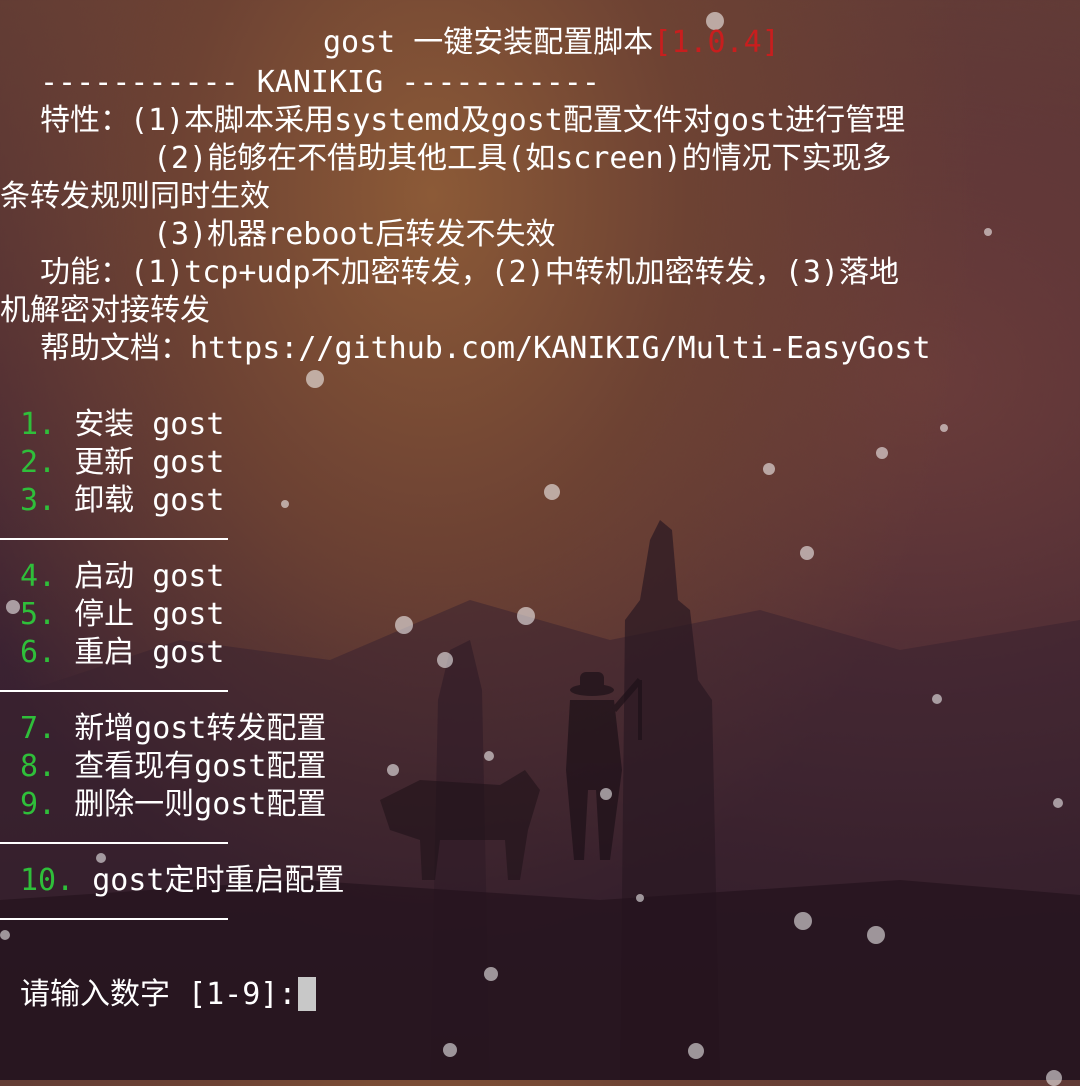  Describe the element at coordinates (307, 994) in the screenshot. I see `text-cursor` at that location.